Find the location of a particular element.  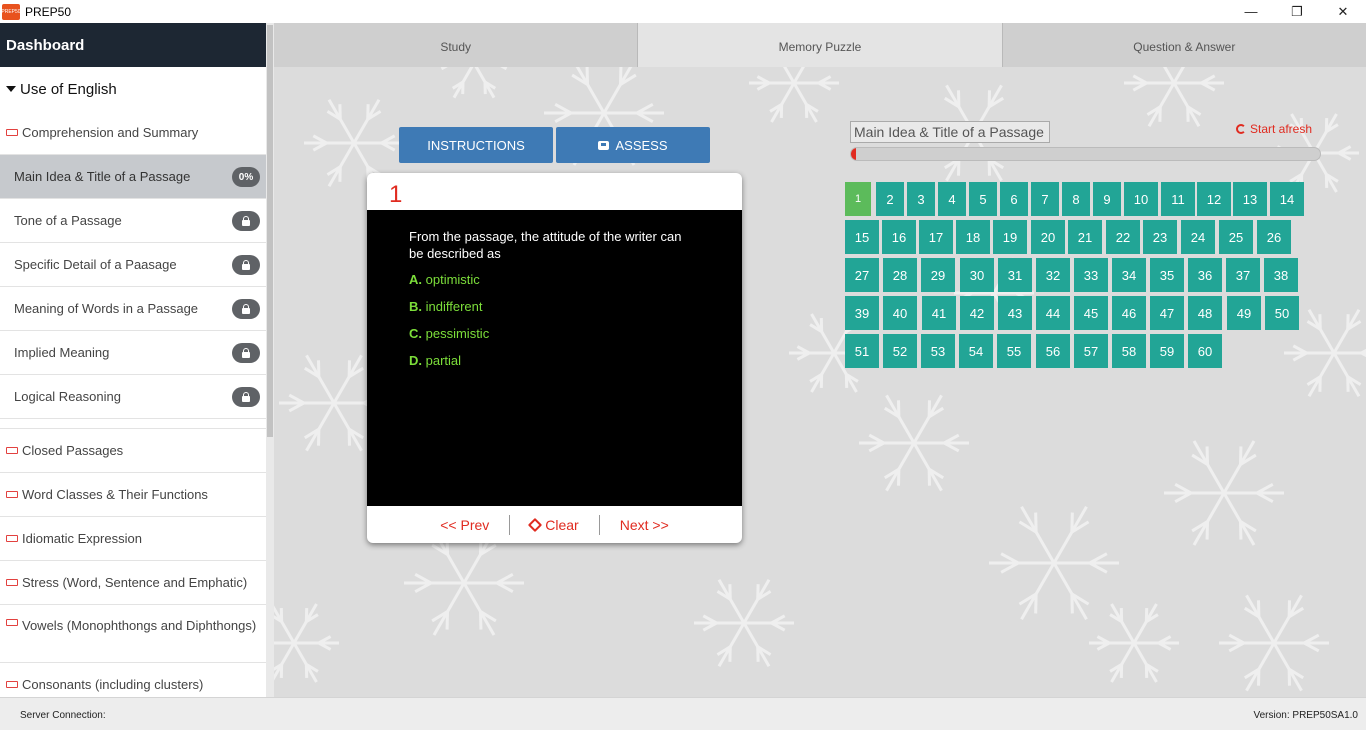

topic-item: Closed Passages is located at coordinates (133, 451).